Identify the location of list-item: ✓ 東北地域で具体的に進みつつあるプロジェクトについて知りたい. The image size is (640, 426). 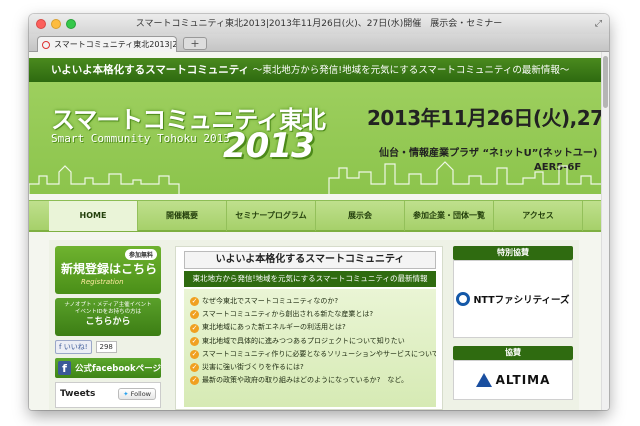
(313, 341).